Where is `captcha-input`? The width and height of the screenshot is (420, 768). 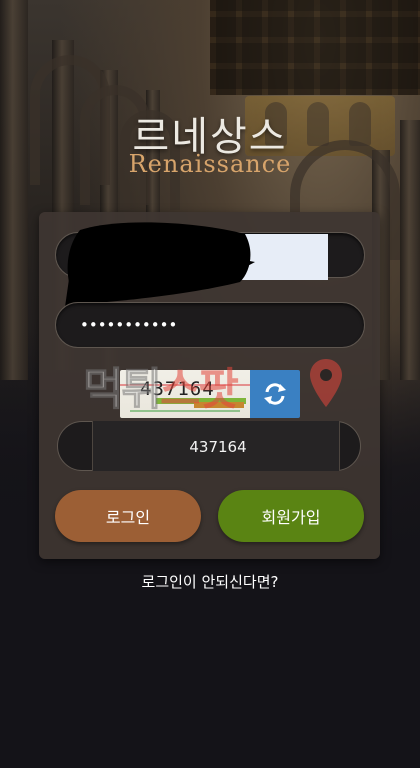
captcha-input is located at coordinates (218, 447).